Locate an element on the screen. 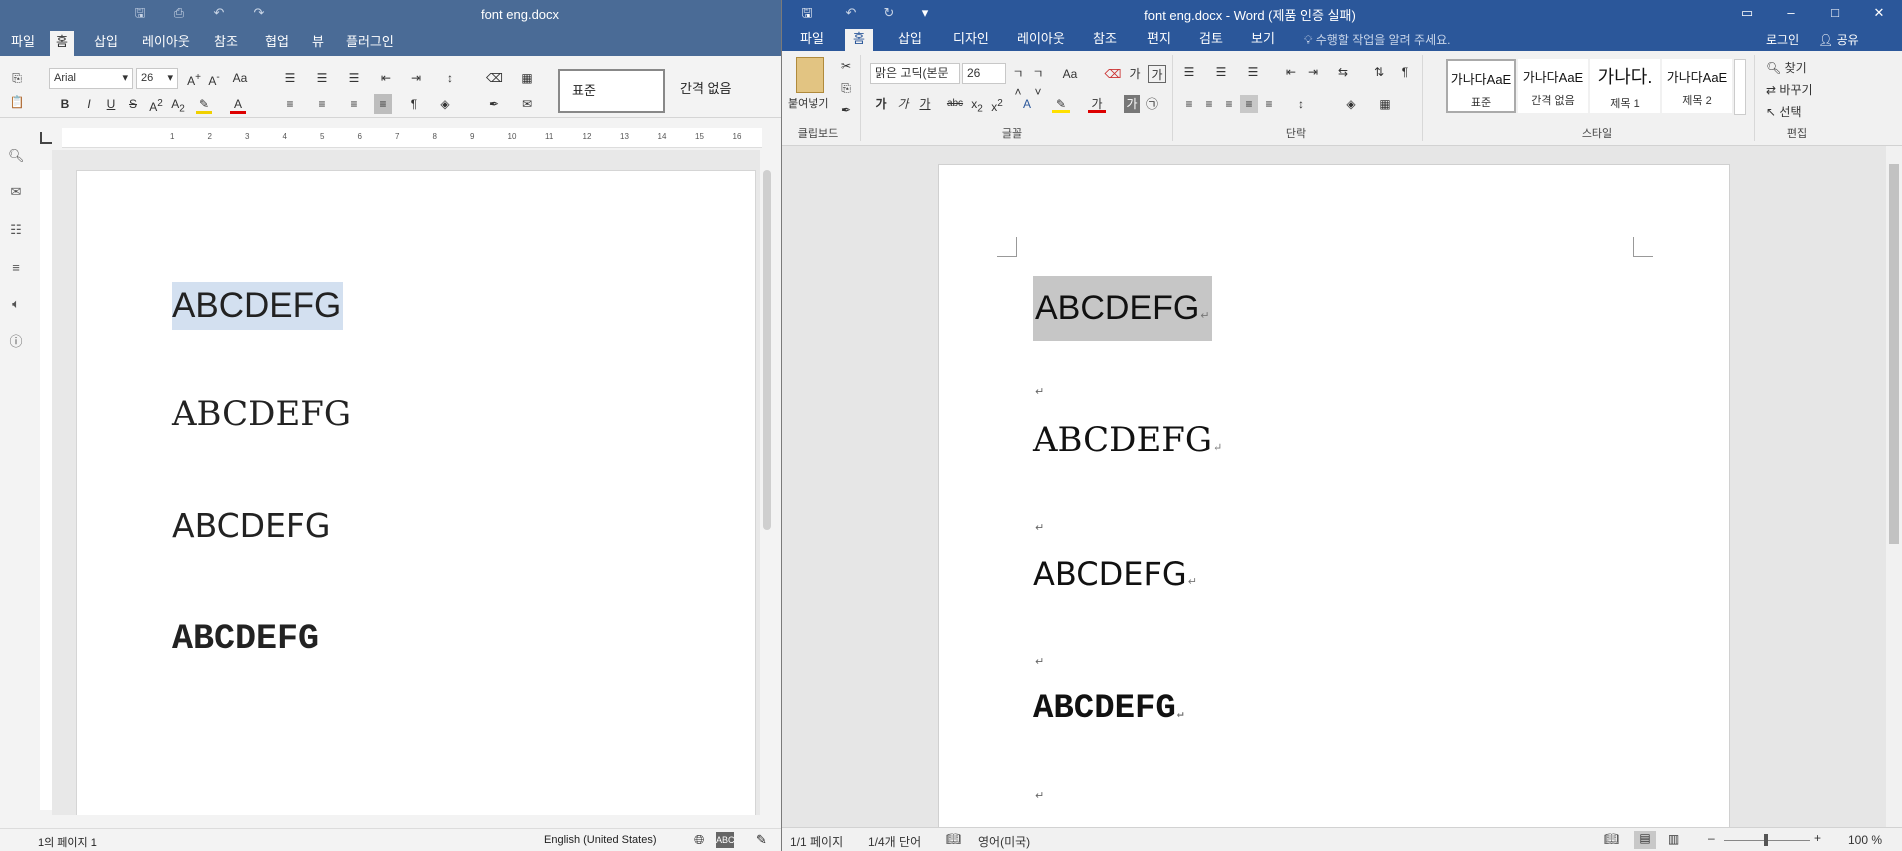 This screenshot has width=1902, height=851. format-painter-icon: ✒ is located at coordinates (846, 110).